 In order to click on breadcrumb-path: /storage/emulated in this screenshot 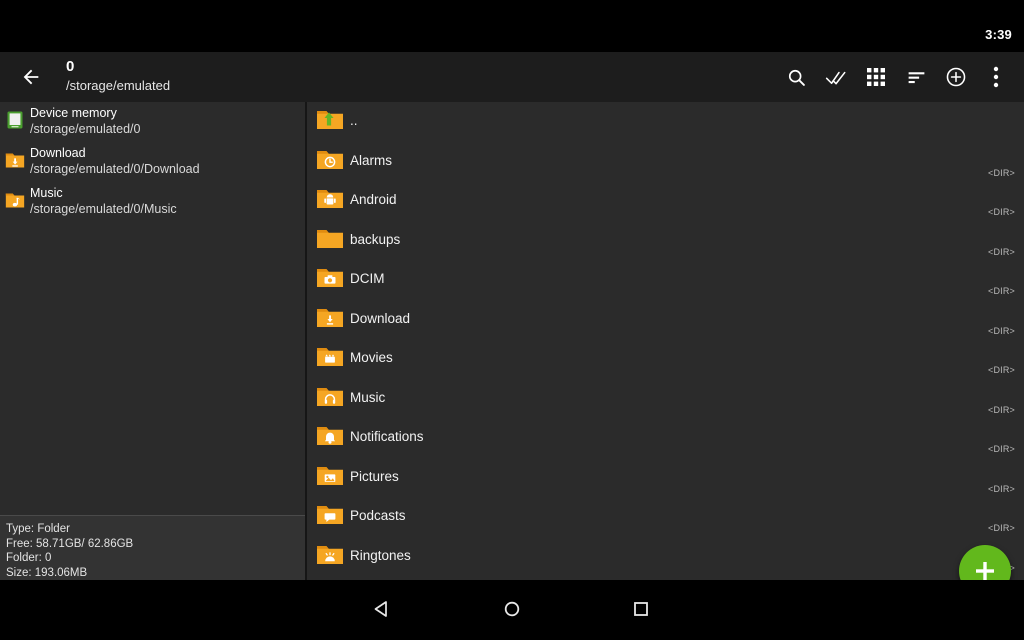, I will do `click(118, 85)`.